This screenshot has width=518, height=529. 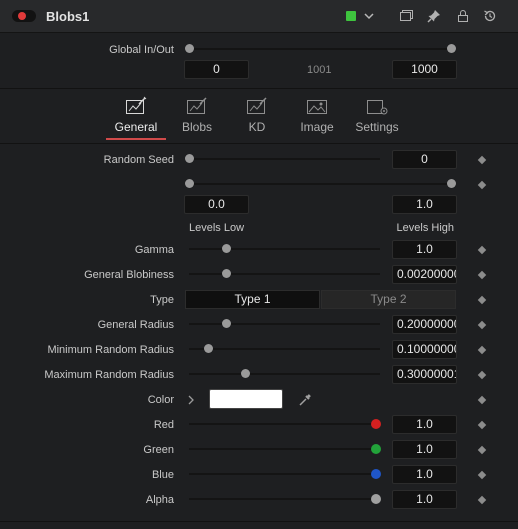 I want to click on toggle-dot, so click(x=22, y=16).